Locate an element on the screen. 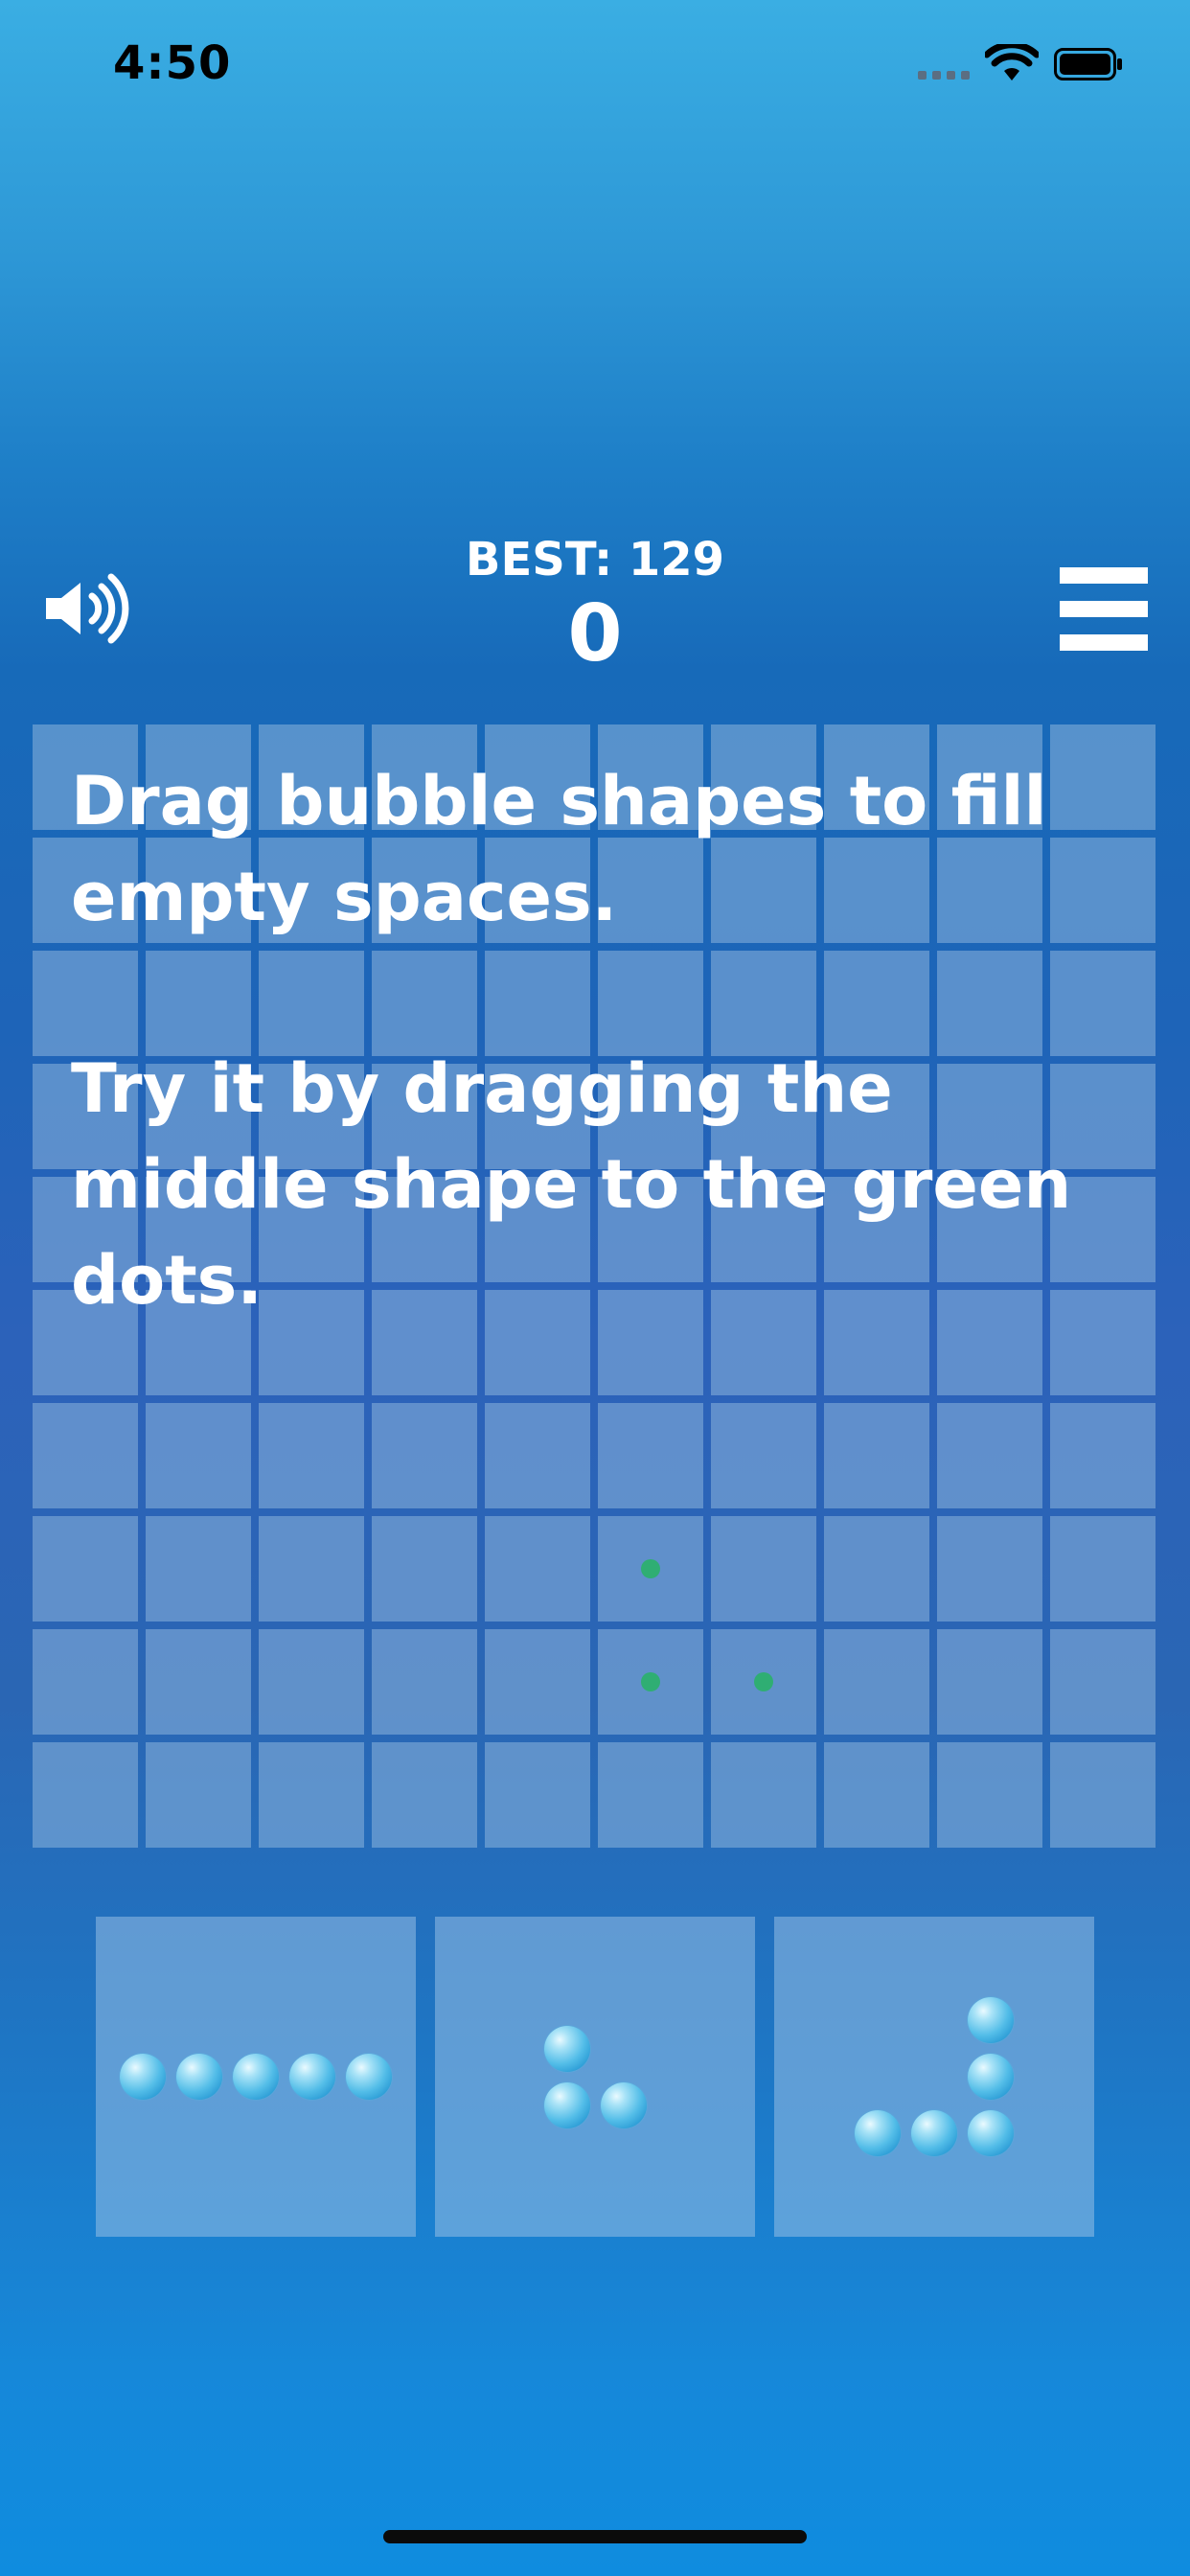  current-score: 0 is located at coordinates (595, 633).